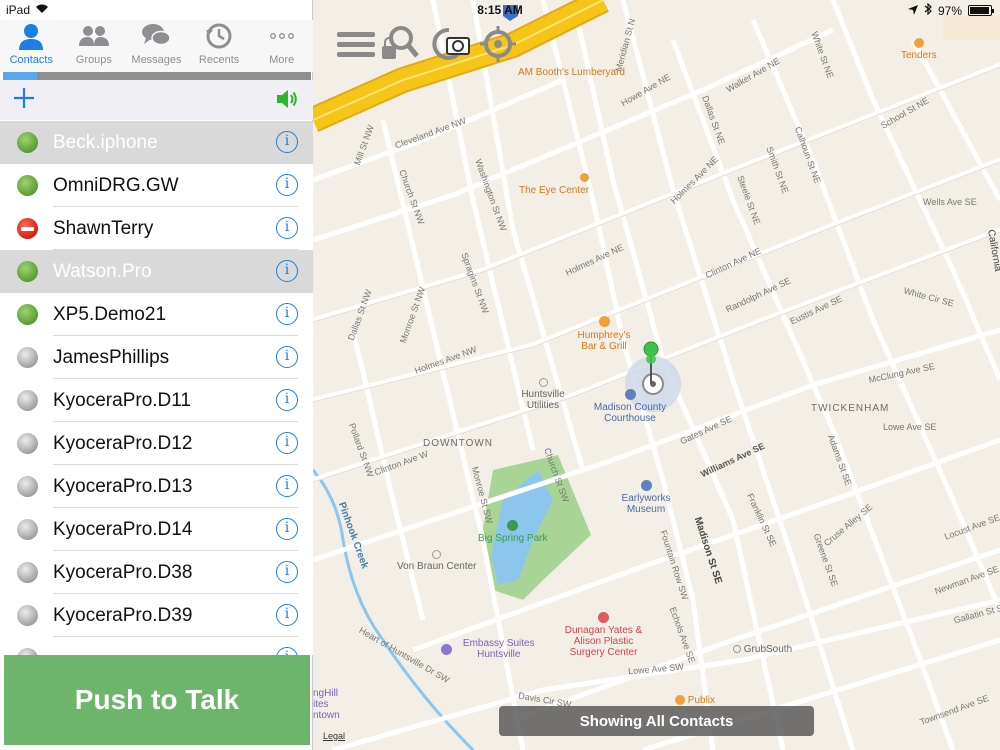  What do you see at coordinates (281, 46) in the screenshot?
I see `tab-more: More` at bounding box center [281, 46].